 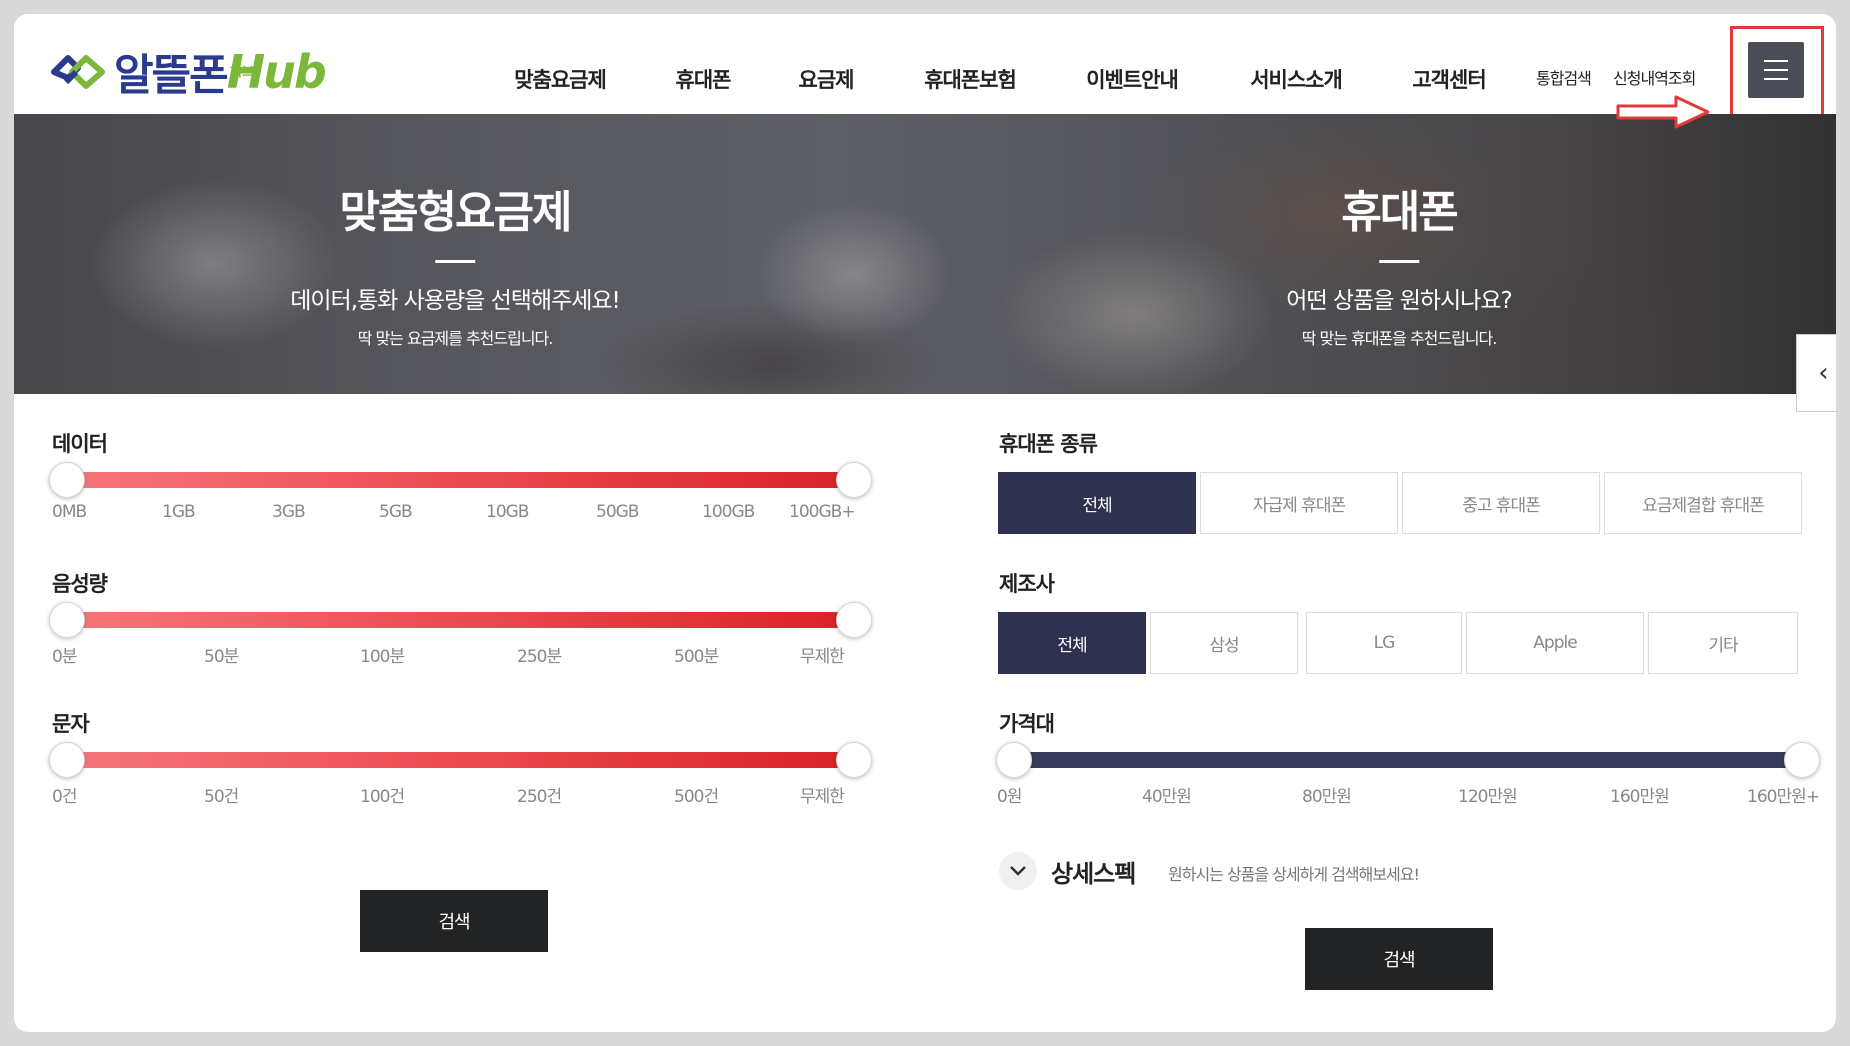 I want to click on maker-option: LG, so click(x=1384, y=643).